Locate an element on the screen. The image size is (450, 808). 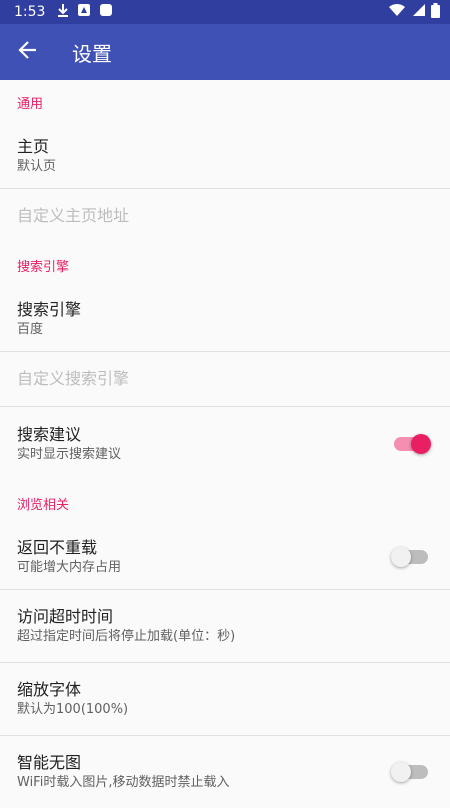
pref-no-image-summary: WiFi时载入图片,移动数据时禁止载入 is located at coordinates (123, 782).